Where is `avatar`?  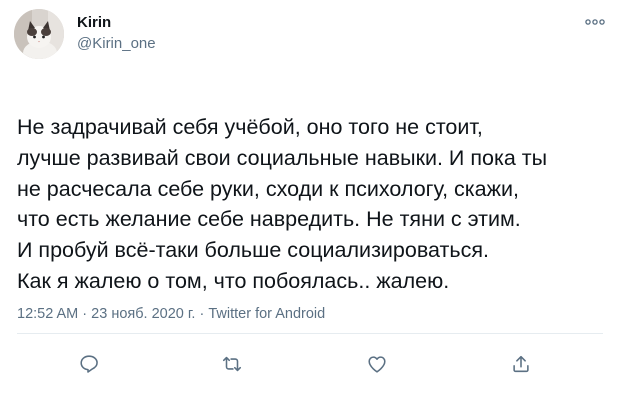 avatar is located at coordinates (39, 34).